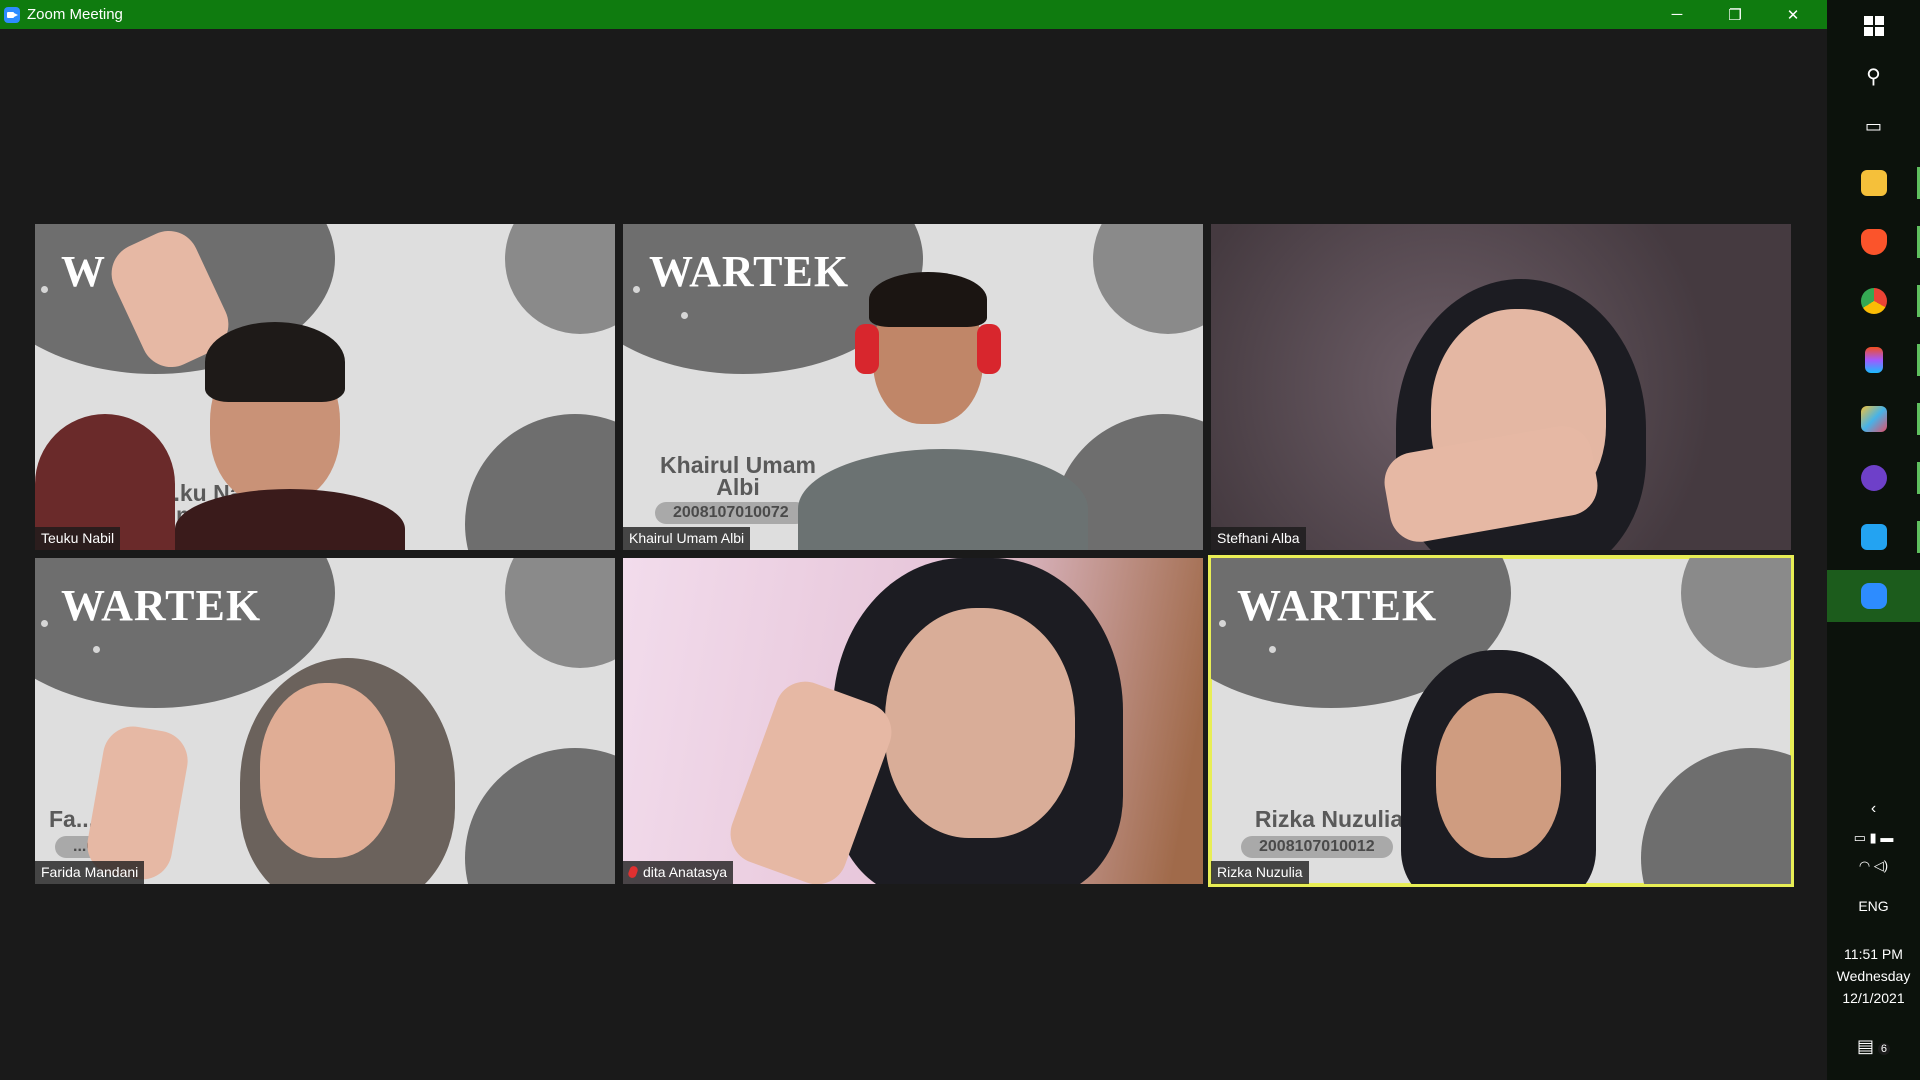  What do you see at coordinates (1258, 538) in the screenshot?
I see `participant-name: Stefhani Alba` at bounding box center [1258, 538].